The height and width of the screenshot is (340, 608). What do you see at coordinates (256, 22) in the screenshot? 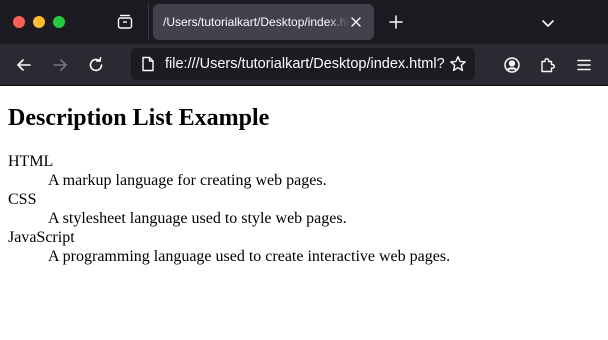
I see `tab-title: /Users/tutorialkart/Desktop/index.html` at bounding box center [256, 22].